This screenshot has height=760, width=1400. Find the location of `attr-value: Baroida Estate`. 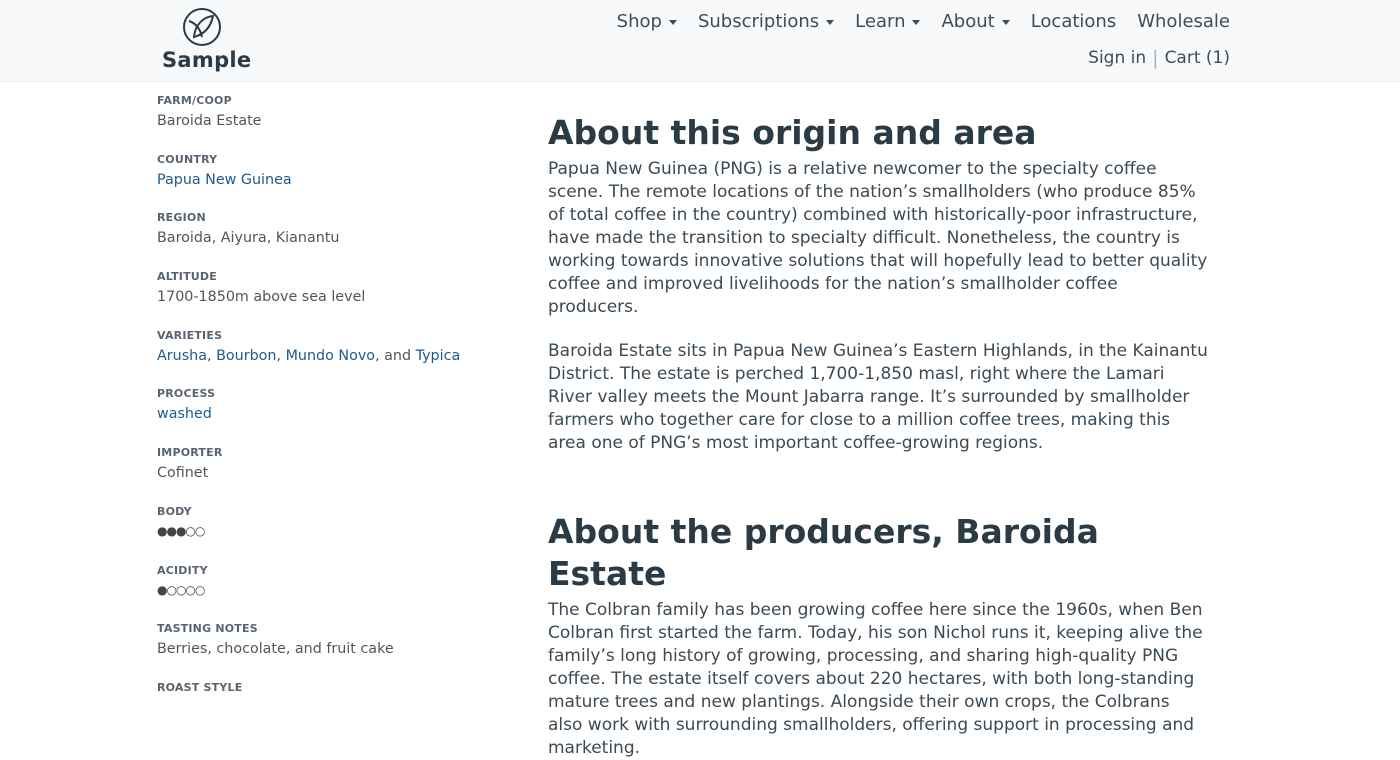

attr-value: Baroida Estate is located at coordinates (209, 121).